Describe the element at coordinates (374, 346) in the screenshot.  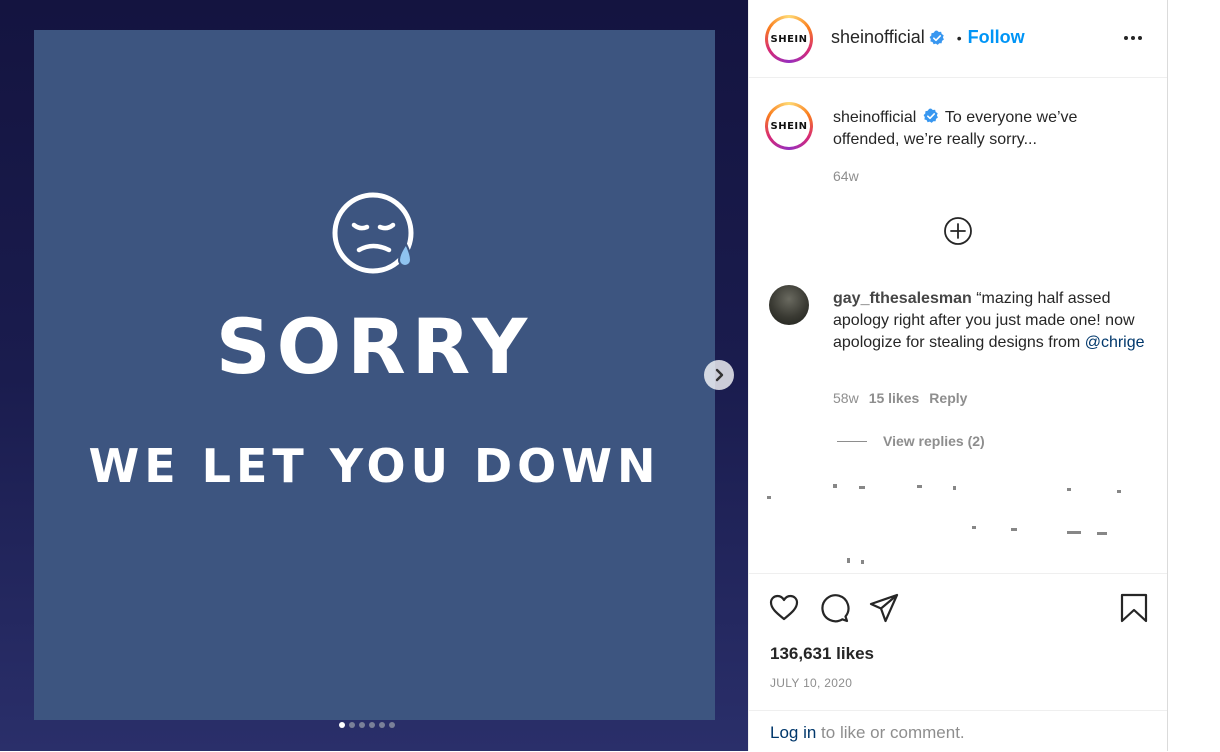
I see `slide-title: SORRY` at that location.